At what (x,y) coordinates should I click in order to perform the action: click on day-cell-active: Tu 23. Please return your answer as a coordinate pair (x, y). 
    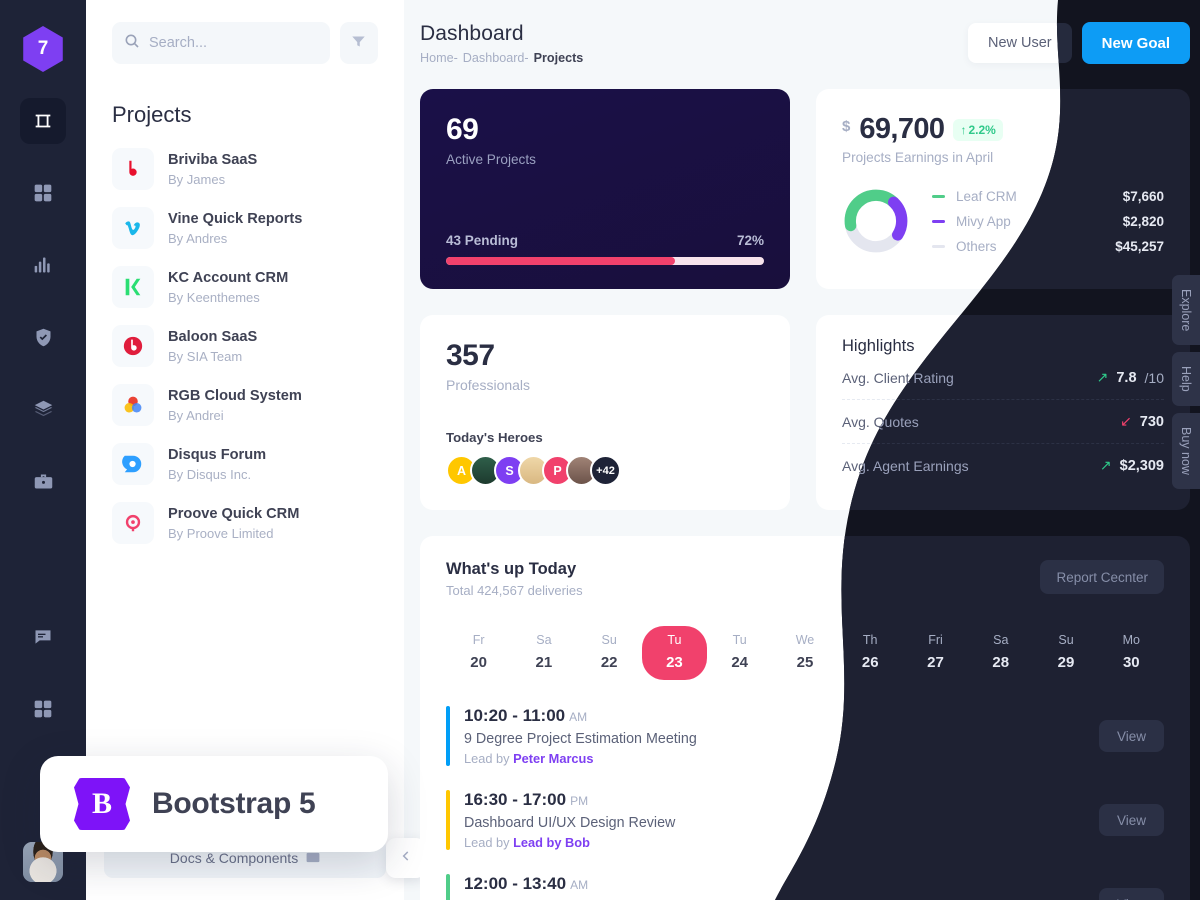
    Looking at the image, I should click on (674, 653).